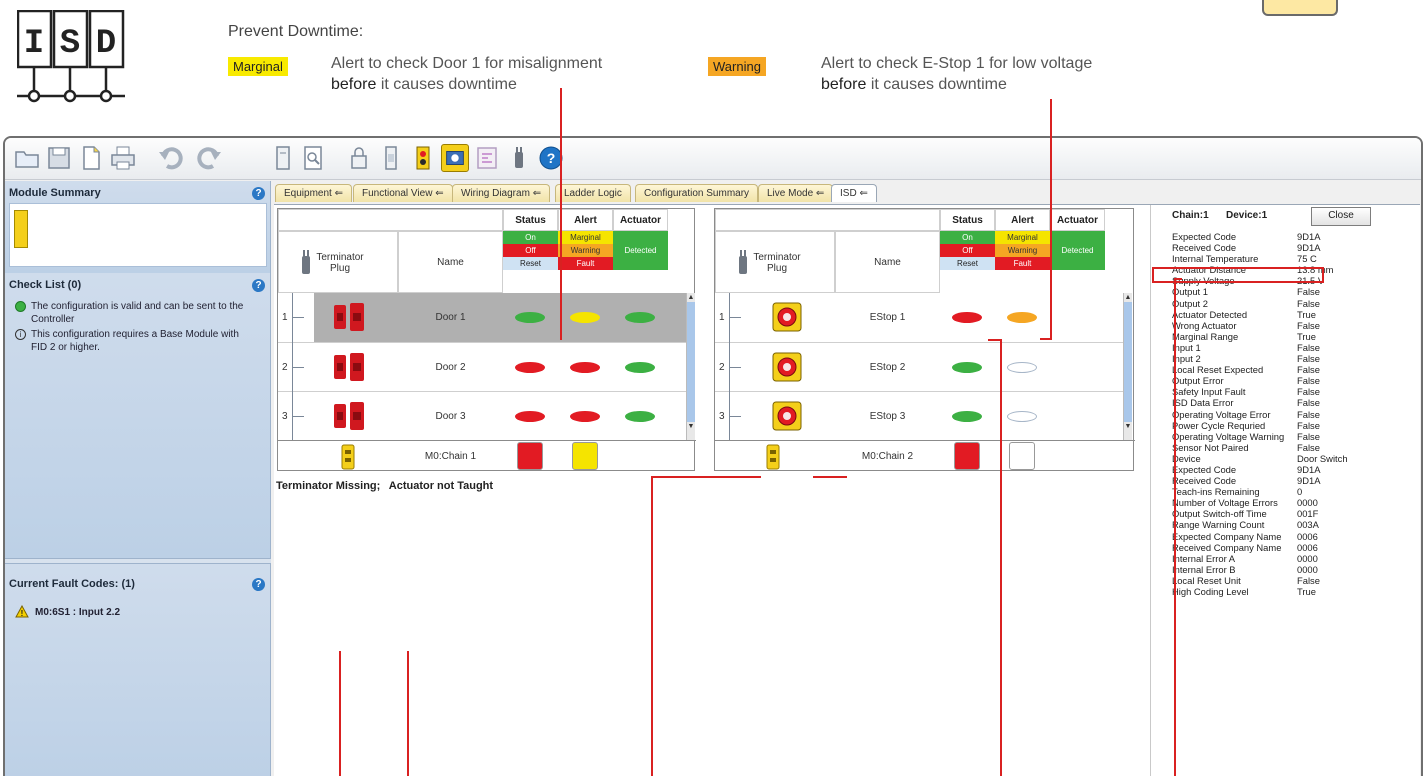  Describe the element at coordinates (70, 44) in the screenshot. I see `svg-text: S` at that location.